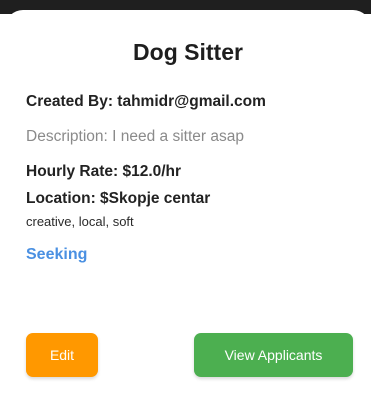 Image resolution: width=371 pixels, height=397 pixels. What do you see at coordinates (273, 355) in the screenshot?
I see `view-applicants-button: View Applicants` at bounding box center [273, 355].